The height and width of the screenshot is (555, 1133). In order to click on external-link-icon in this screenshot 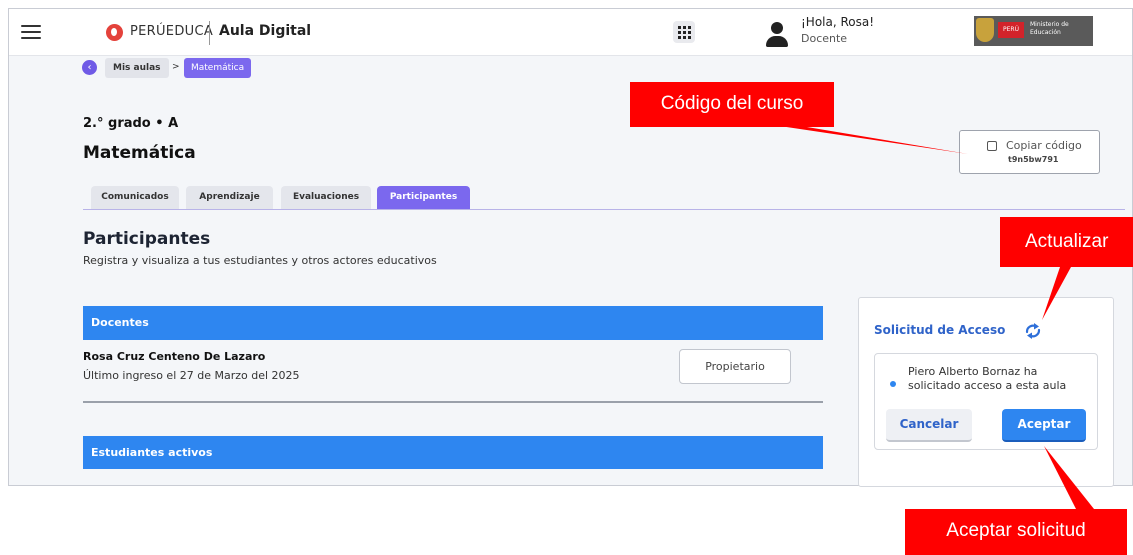, I will do `click(992, 146)`.